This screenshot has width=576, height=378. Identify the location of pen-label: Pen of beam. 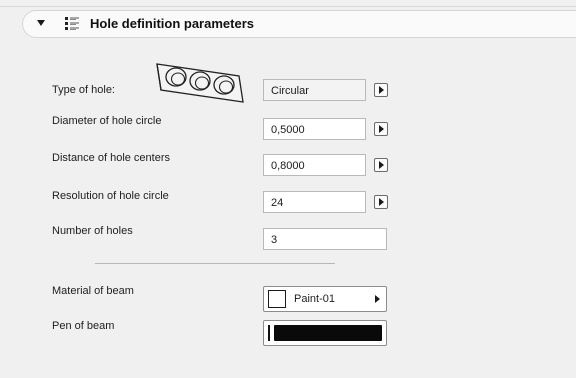
(83, 326).